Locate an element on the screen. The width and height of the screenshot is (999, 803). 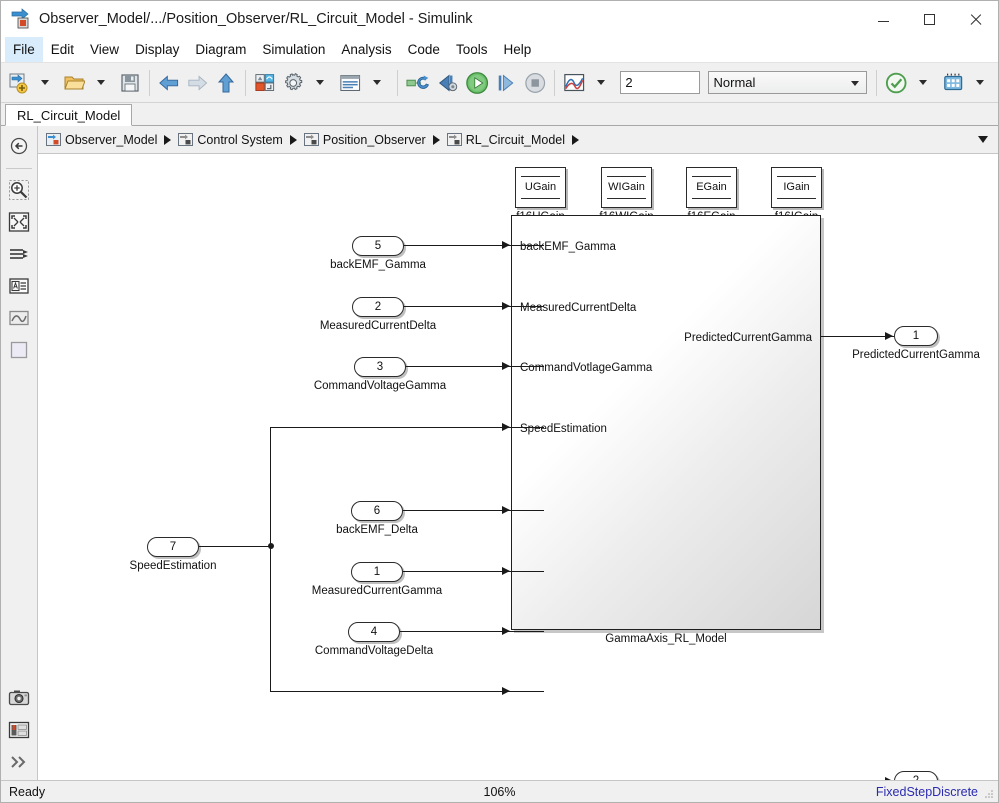
open-model-button is located at coordinates (74, 83).